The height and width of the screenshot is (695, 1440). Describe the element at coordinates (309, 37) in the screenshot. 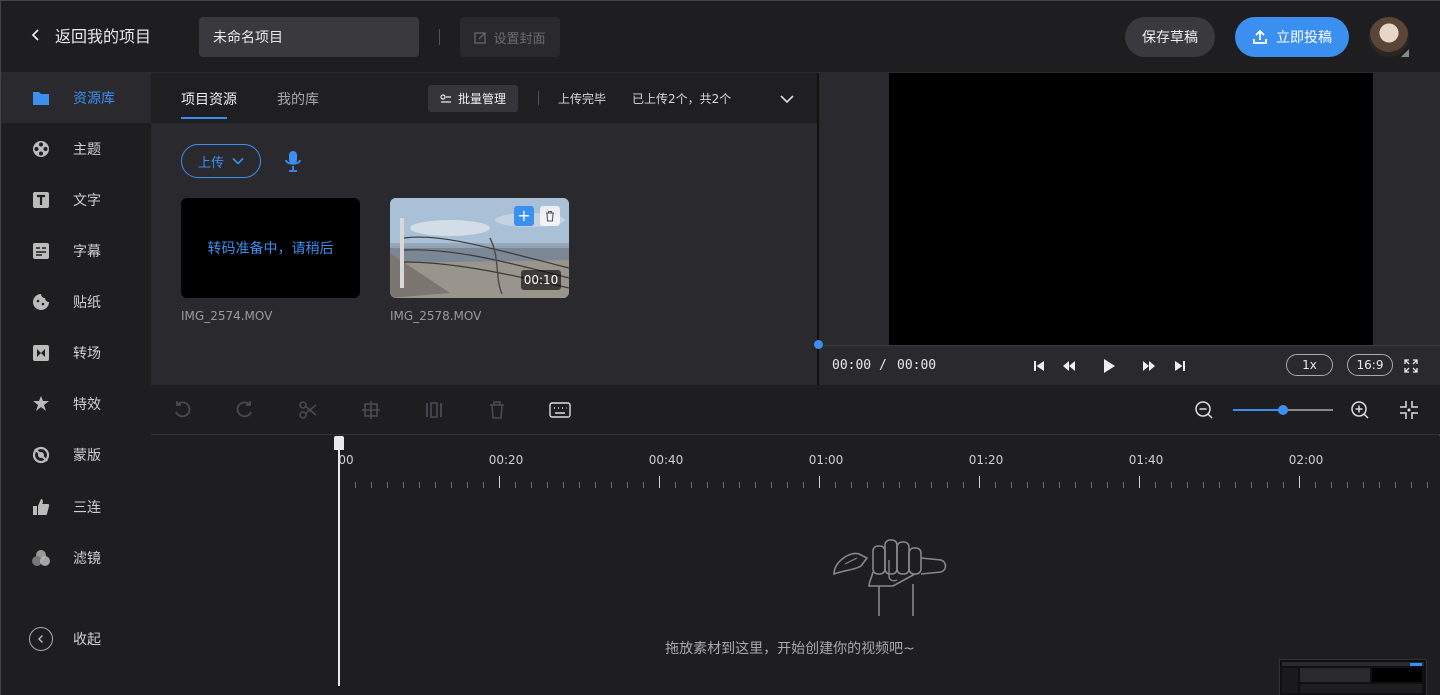

I see `project-title-input` at that location.